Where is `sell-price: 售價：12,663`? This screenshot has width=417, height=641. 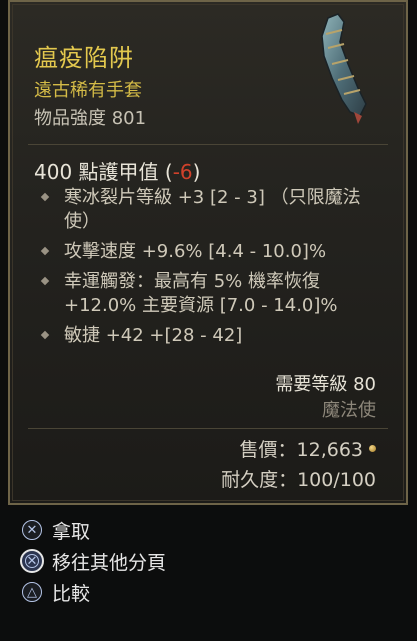
sell-price: 售價：12,663 is located at coordinates (308, 448).